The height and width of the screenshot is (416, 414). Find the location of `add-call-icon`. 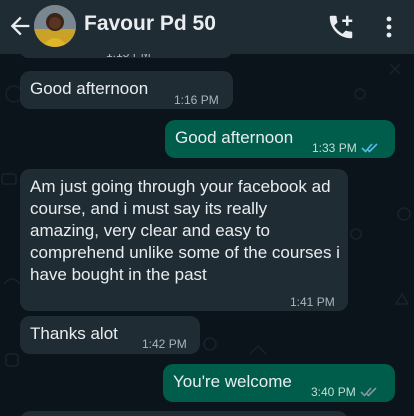

add-call-icon is located at coordinates (341, 27).